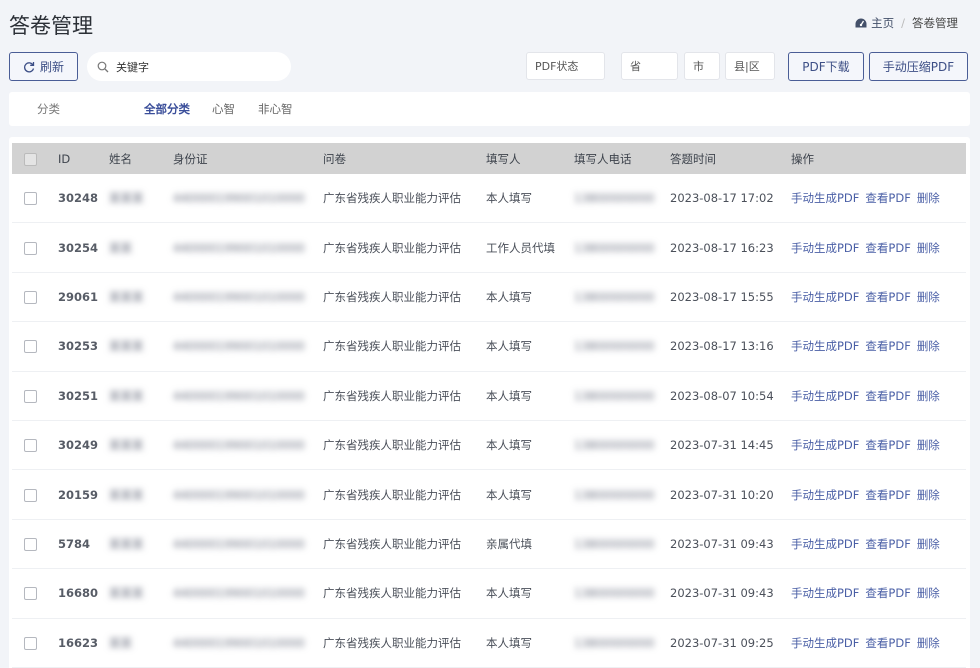 The width and height of the screenshot is (980, 668). I want to click on row-time: 2023-08-17 15:55, so click(722, 296).